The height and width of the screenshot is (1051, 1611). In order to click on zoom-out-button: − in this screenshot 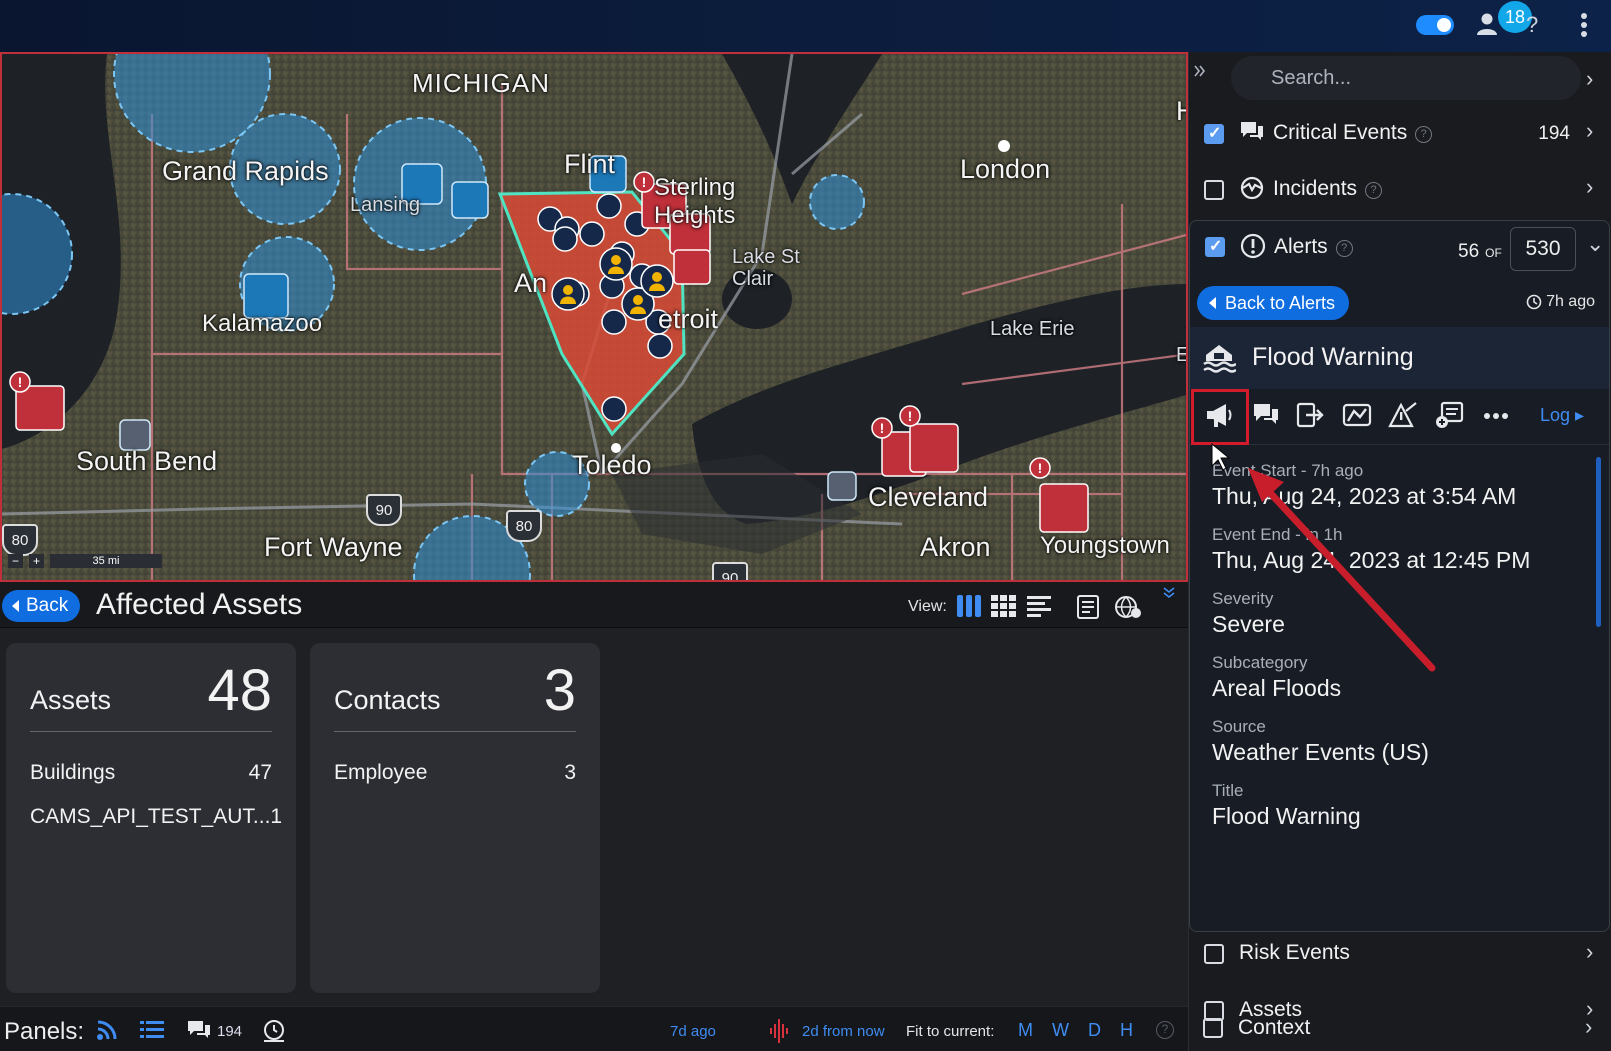, I will do `click(15, 561)`.